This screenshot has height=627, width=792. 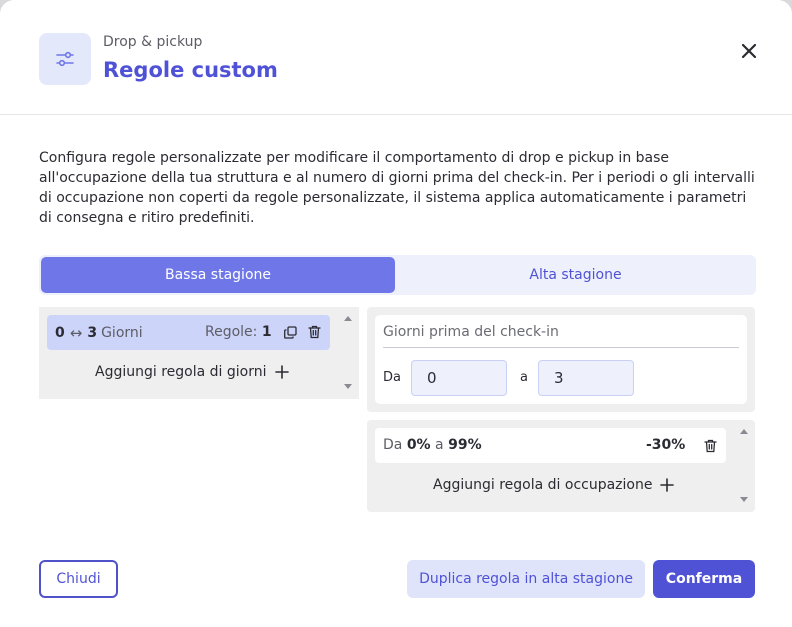 What do you see at coordinates (188, 332) in the screenshot?
I see `day-rule-item: 0 ↔ 3 Giorni Regole: 1` at bounding box center [188, 332].